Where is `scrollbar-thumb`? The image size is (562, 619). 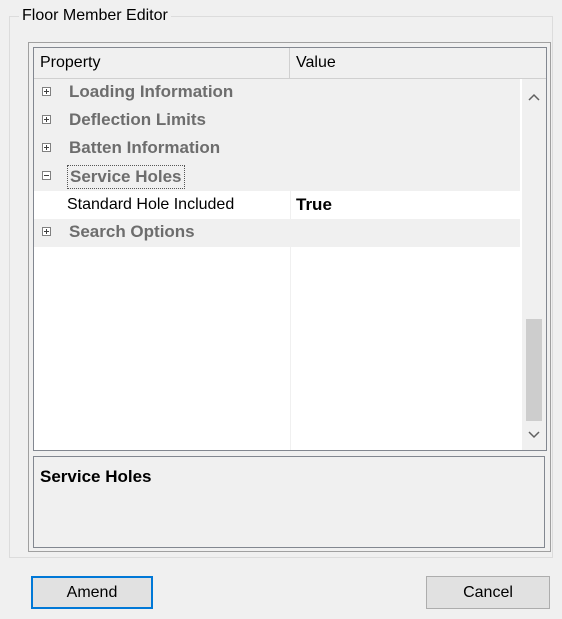
scrollbar-thumb is located at coordinates (534, 370).